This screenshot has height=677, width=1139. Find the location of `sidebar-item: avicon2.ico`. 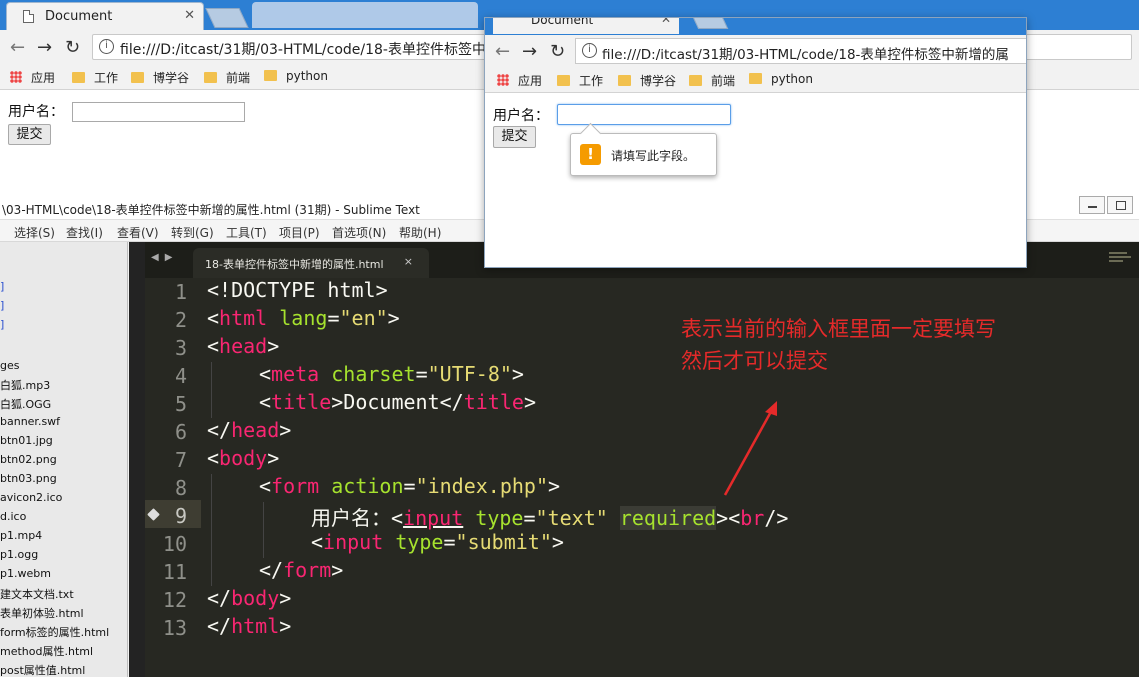

sidebar-item: avicon2.ico is located at coordinates (31, 497).